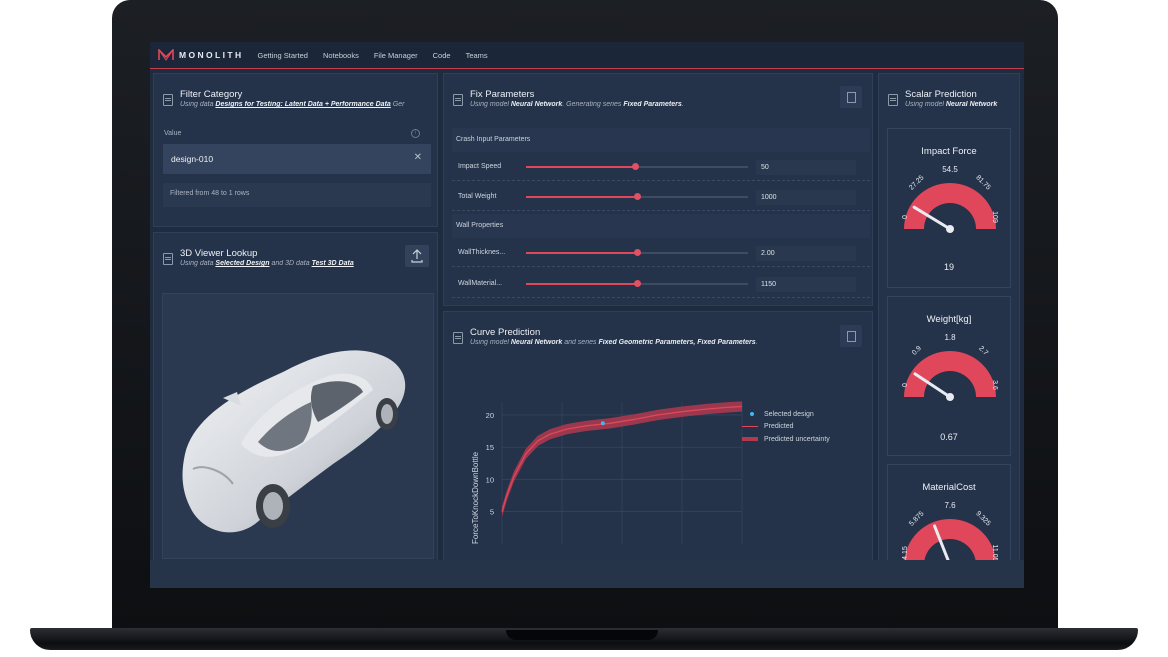  I want to click on upload-button, so click(417, 256).